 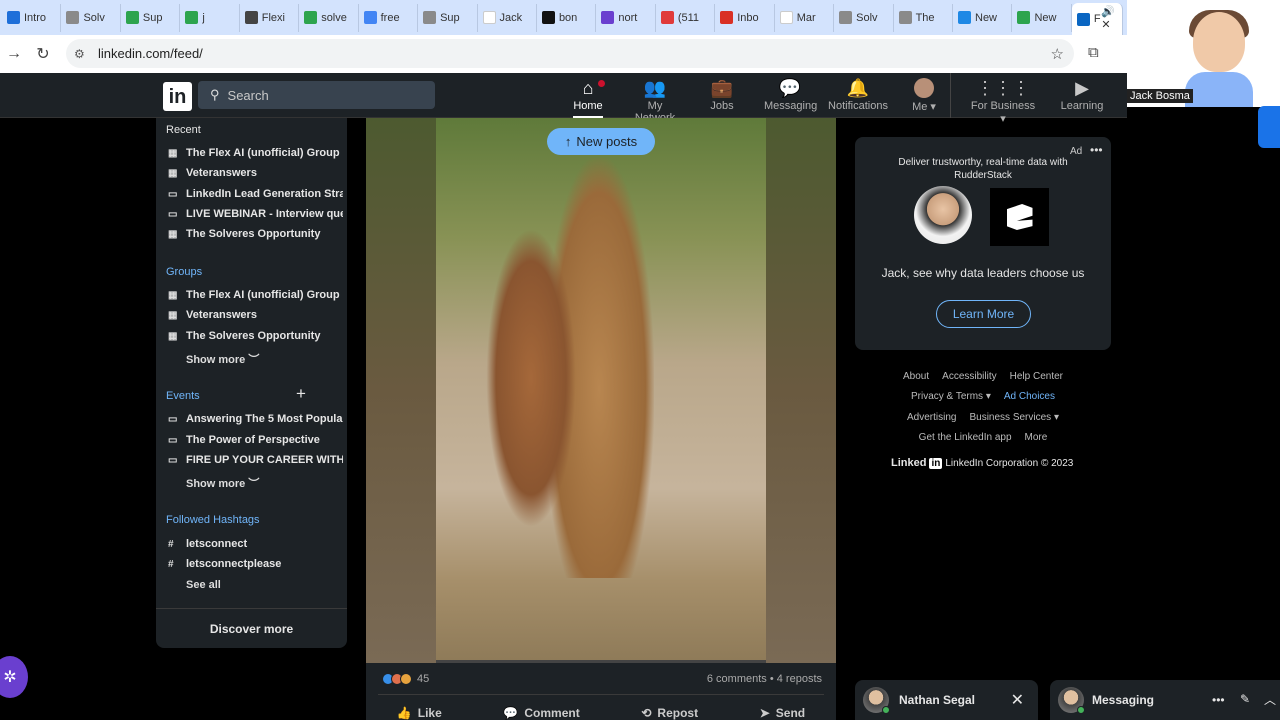 I want to click on side-extension-badge, so click(x=1269, y=127).